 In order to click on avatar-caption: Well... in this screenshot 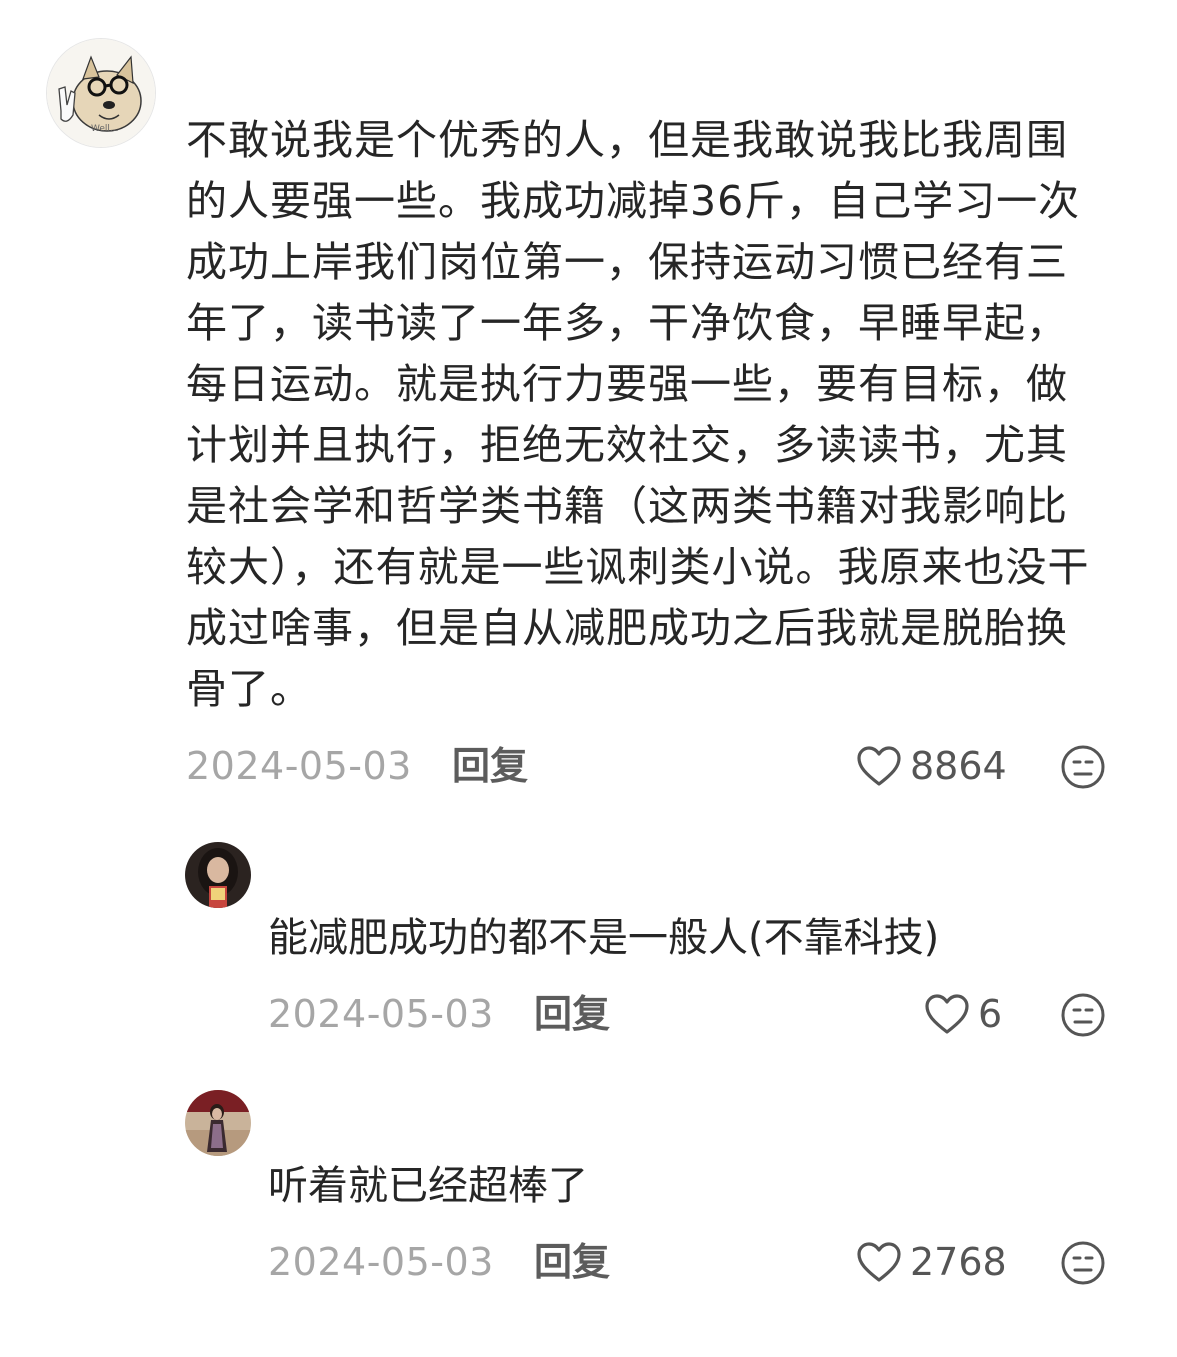, I will do `click(105, 129)`.